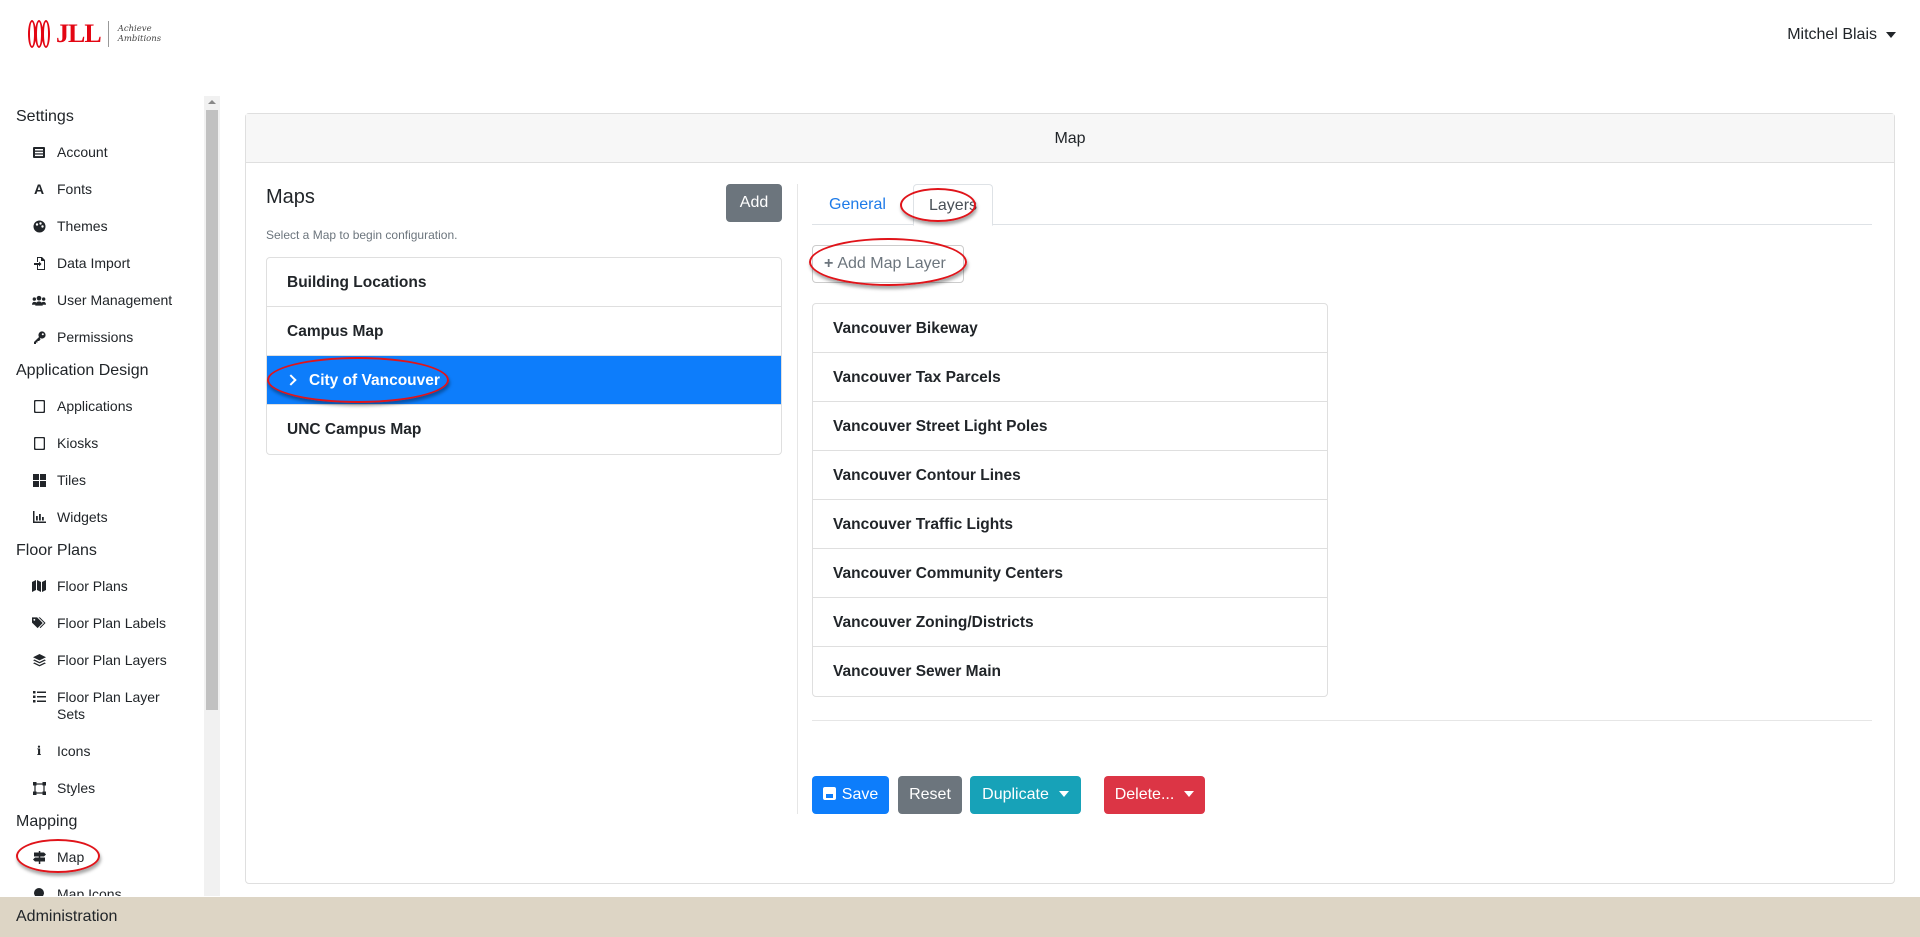 Image resolution: width=1920 pixels, height=937 pixels. What do you see at coordinates (1070, 328) in the screenshot?
I see `layer-item: Vancouver Bikeway` at bounding box center [1070, 328].